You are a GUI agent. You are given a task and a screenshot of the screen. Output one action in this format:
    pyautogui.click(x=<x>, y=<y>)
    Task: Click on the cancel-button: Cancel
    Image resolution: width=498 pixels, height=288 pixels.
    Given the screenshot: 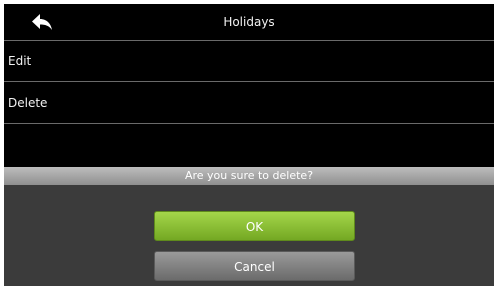 What is the action you would take?
    pyautogui.click(x=254, y=266)
    